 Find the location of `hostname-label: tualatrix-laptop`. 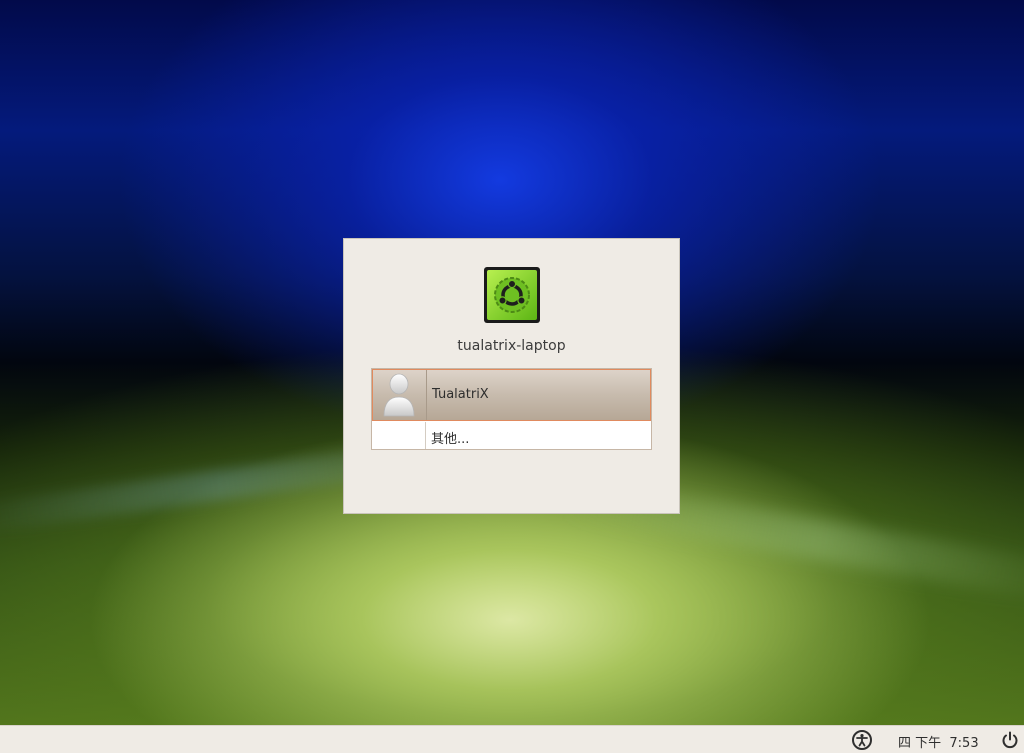

hostname-label: tualatrix-laptop is located at coordinates (511, 346).